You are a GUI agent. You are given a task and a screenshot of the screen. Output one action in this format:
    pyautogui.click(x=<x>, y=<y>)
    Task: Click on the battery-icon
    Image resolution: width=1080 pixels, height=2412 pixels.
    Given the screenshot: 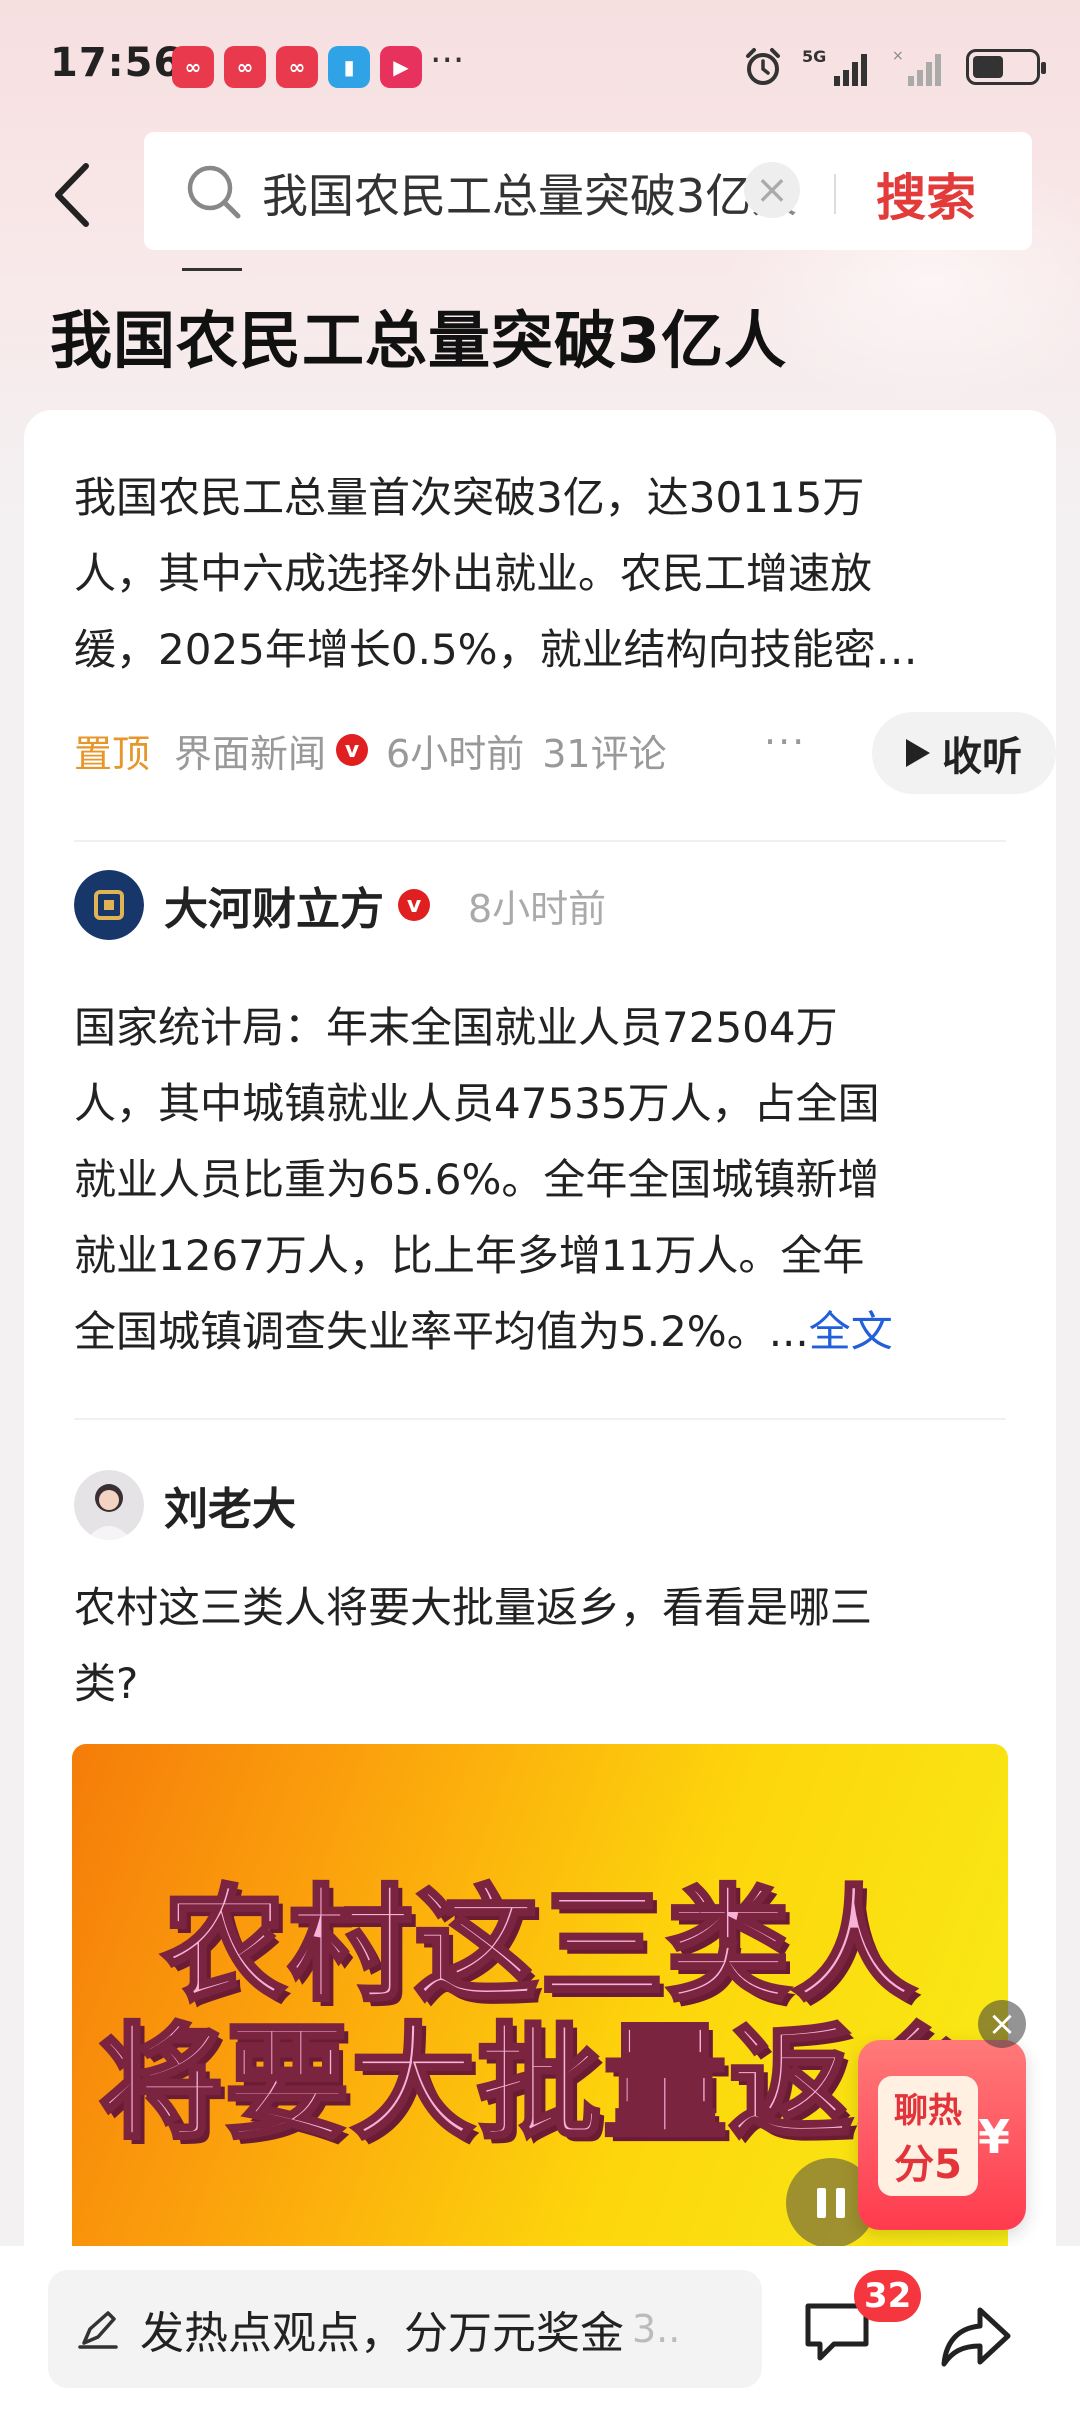 What is the action you would take?
    pyautogui.click(x=1006, y=67)
    